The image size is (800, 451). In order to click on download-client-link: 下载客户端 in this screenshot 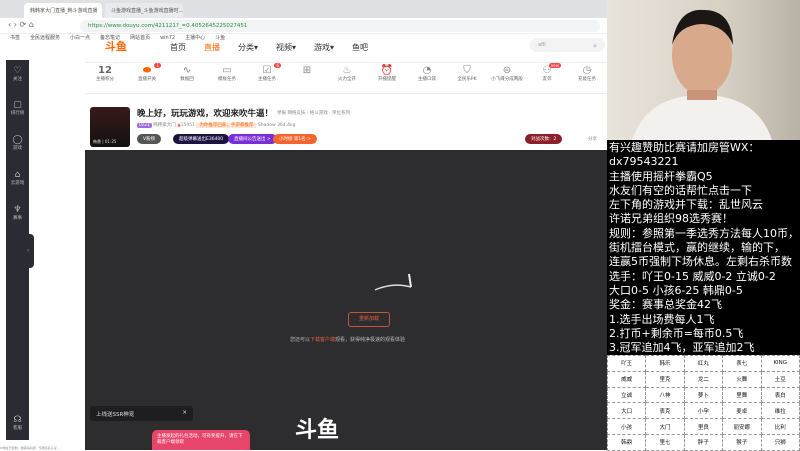, I will do `click(322, 340)`.